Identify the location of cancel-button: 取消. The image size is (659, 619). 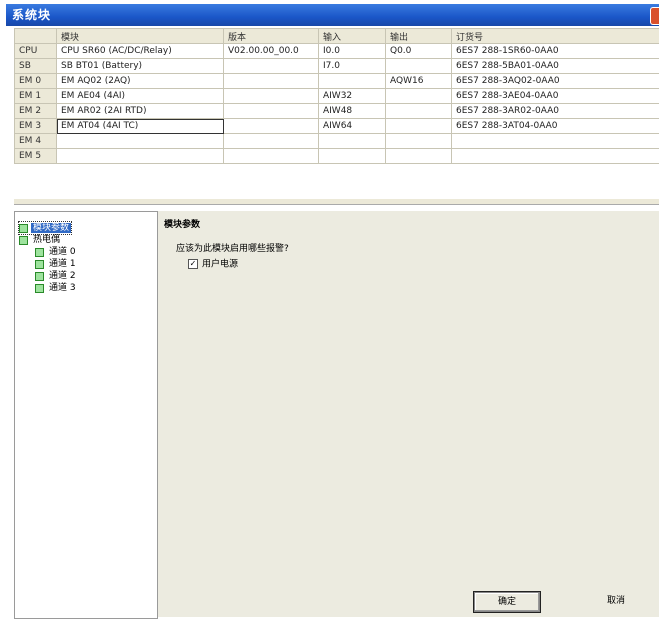
(616, 601).